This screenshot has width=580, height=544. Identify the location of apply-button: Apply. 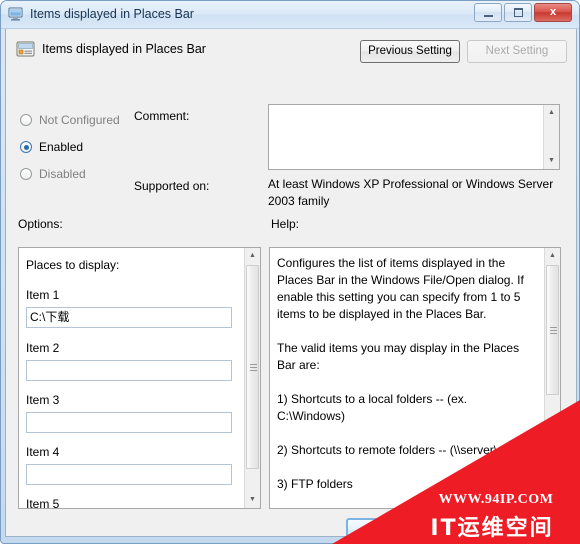
(552, 530).